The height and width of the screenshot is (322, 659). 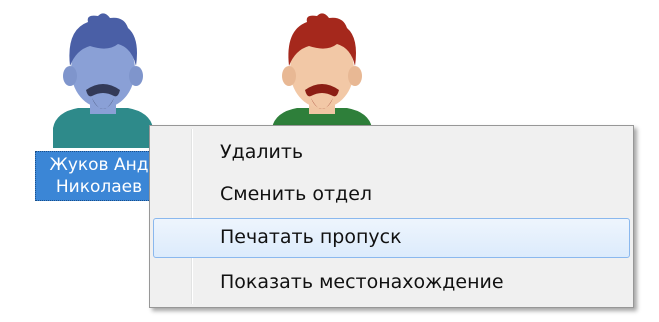 What do you see at coordinates (99, 165) in the screenshot?
I see `employee-name-line1: Жуков Анд` at bounding box center [99, 165].